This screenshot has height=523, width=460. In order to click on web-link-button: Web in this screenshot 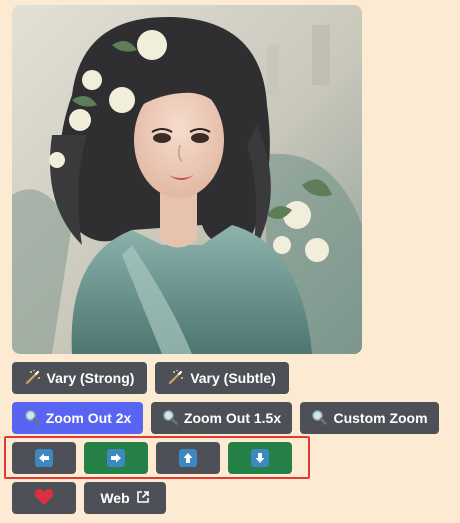, I will do `click(125, 498)`.